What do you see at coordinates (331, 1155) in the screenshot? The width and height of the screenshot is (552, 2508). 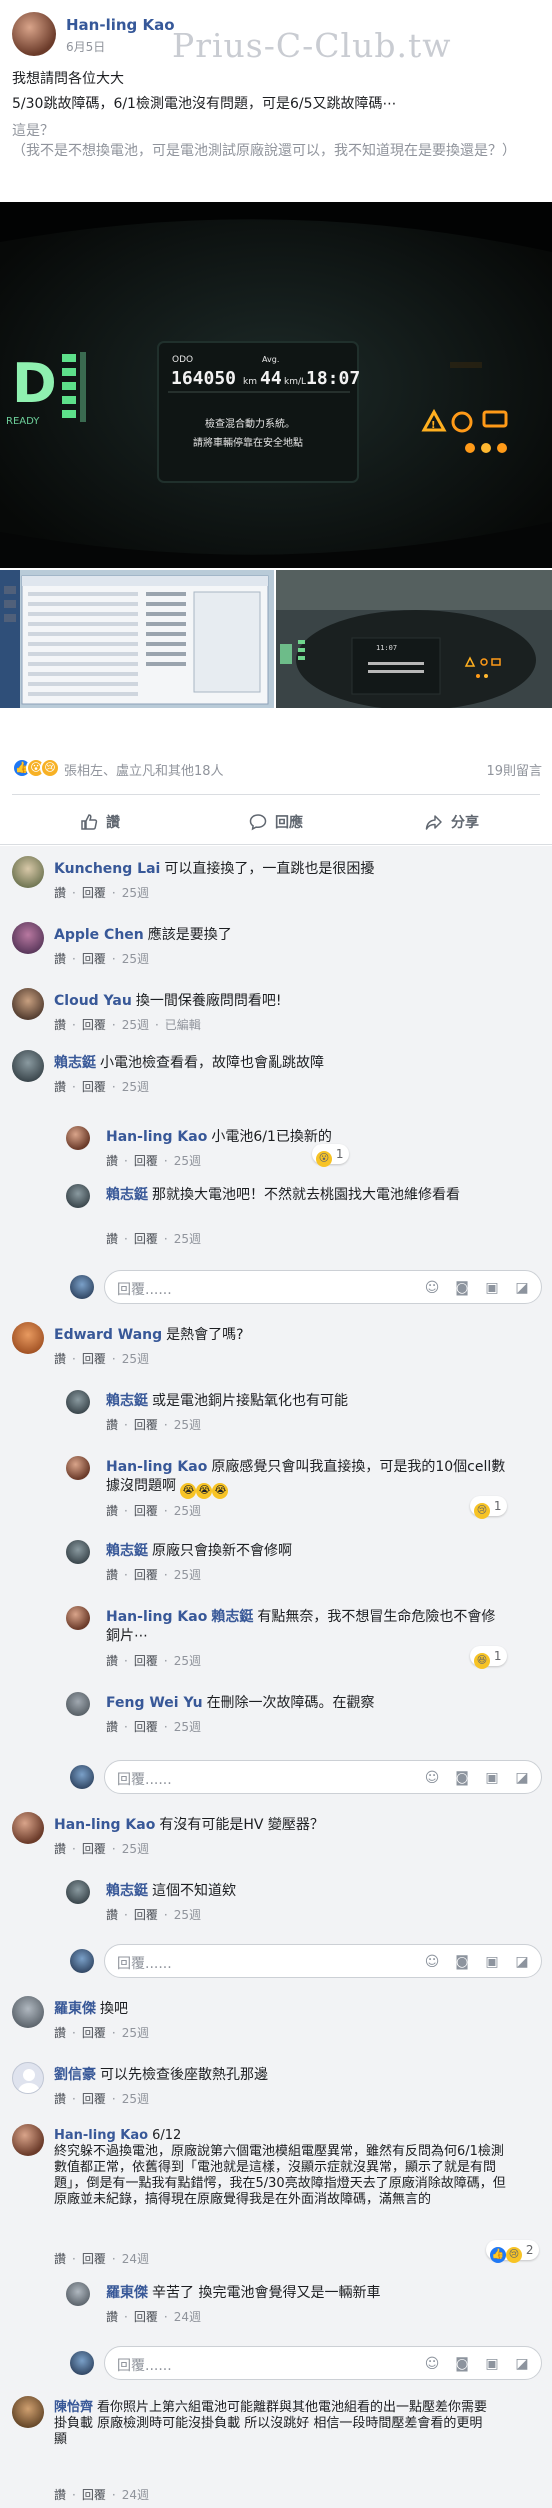 I see `reply-reaction: 😮 1` at bounding box center [331, 1155].